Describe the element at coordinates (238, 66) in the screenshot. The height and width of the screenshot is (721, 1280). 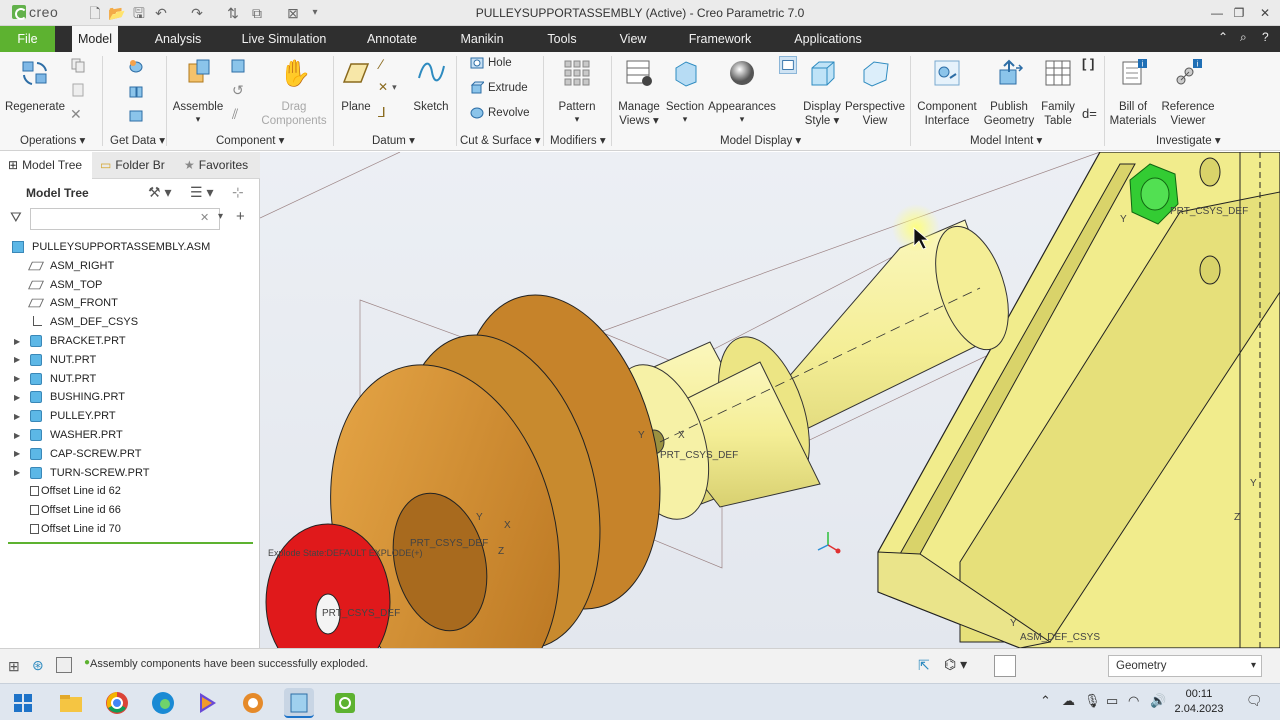
I see `create-component-icon` at that location.